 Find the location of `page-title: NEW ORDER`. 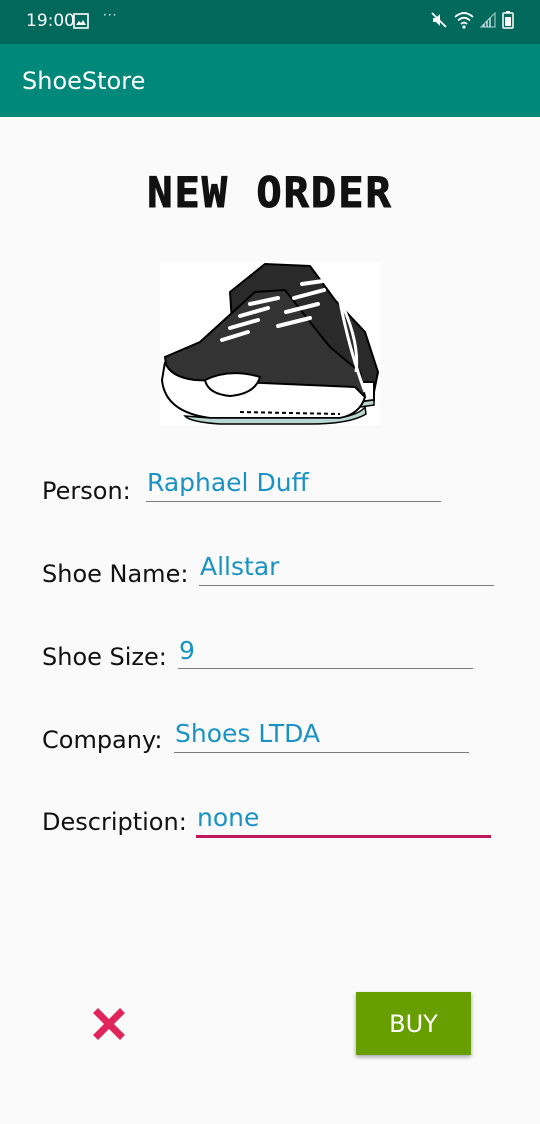

page-title: NEW ORDER is located at coordinates (270, 193).